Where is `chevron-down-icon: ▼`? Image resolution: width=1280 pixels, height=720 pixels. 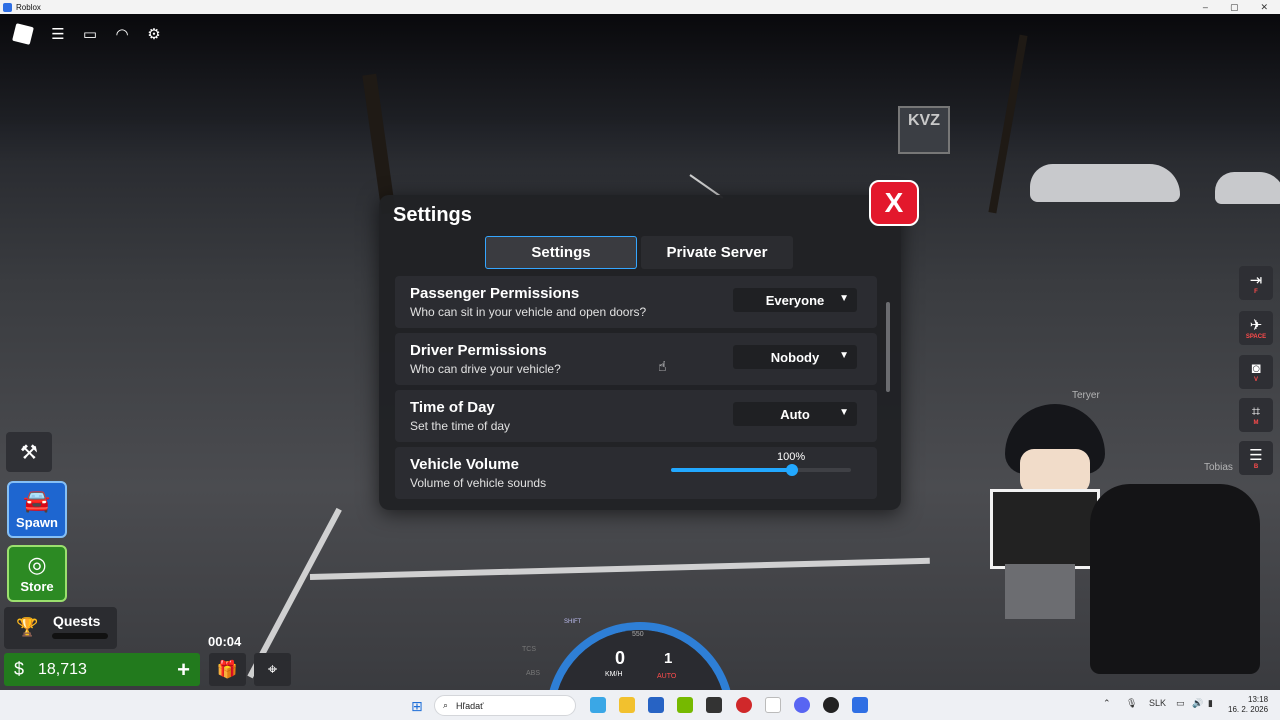
chevron-down-icon: ▼ is located at coordinates (844, 412).